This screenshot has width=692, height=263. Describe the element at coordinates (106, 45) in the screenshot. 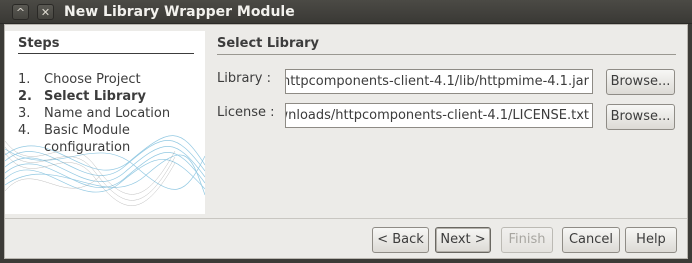

I see `steps-heading: Steps` at that location.